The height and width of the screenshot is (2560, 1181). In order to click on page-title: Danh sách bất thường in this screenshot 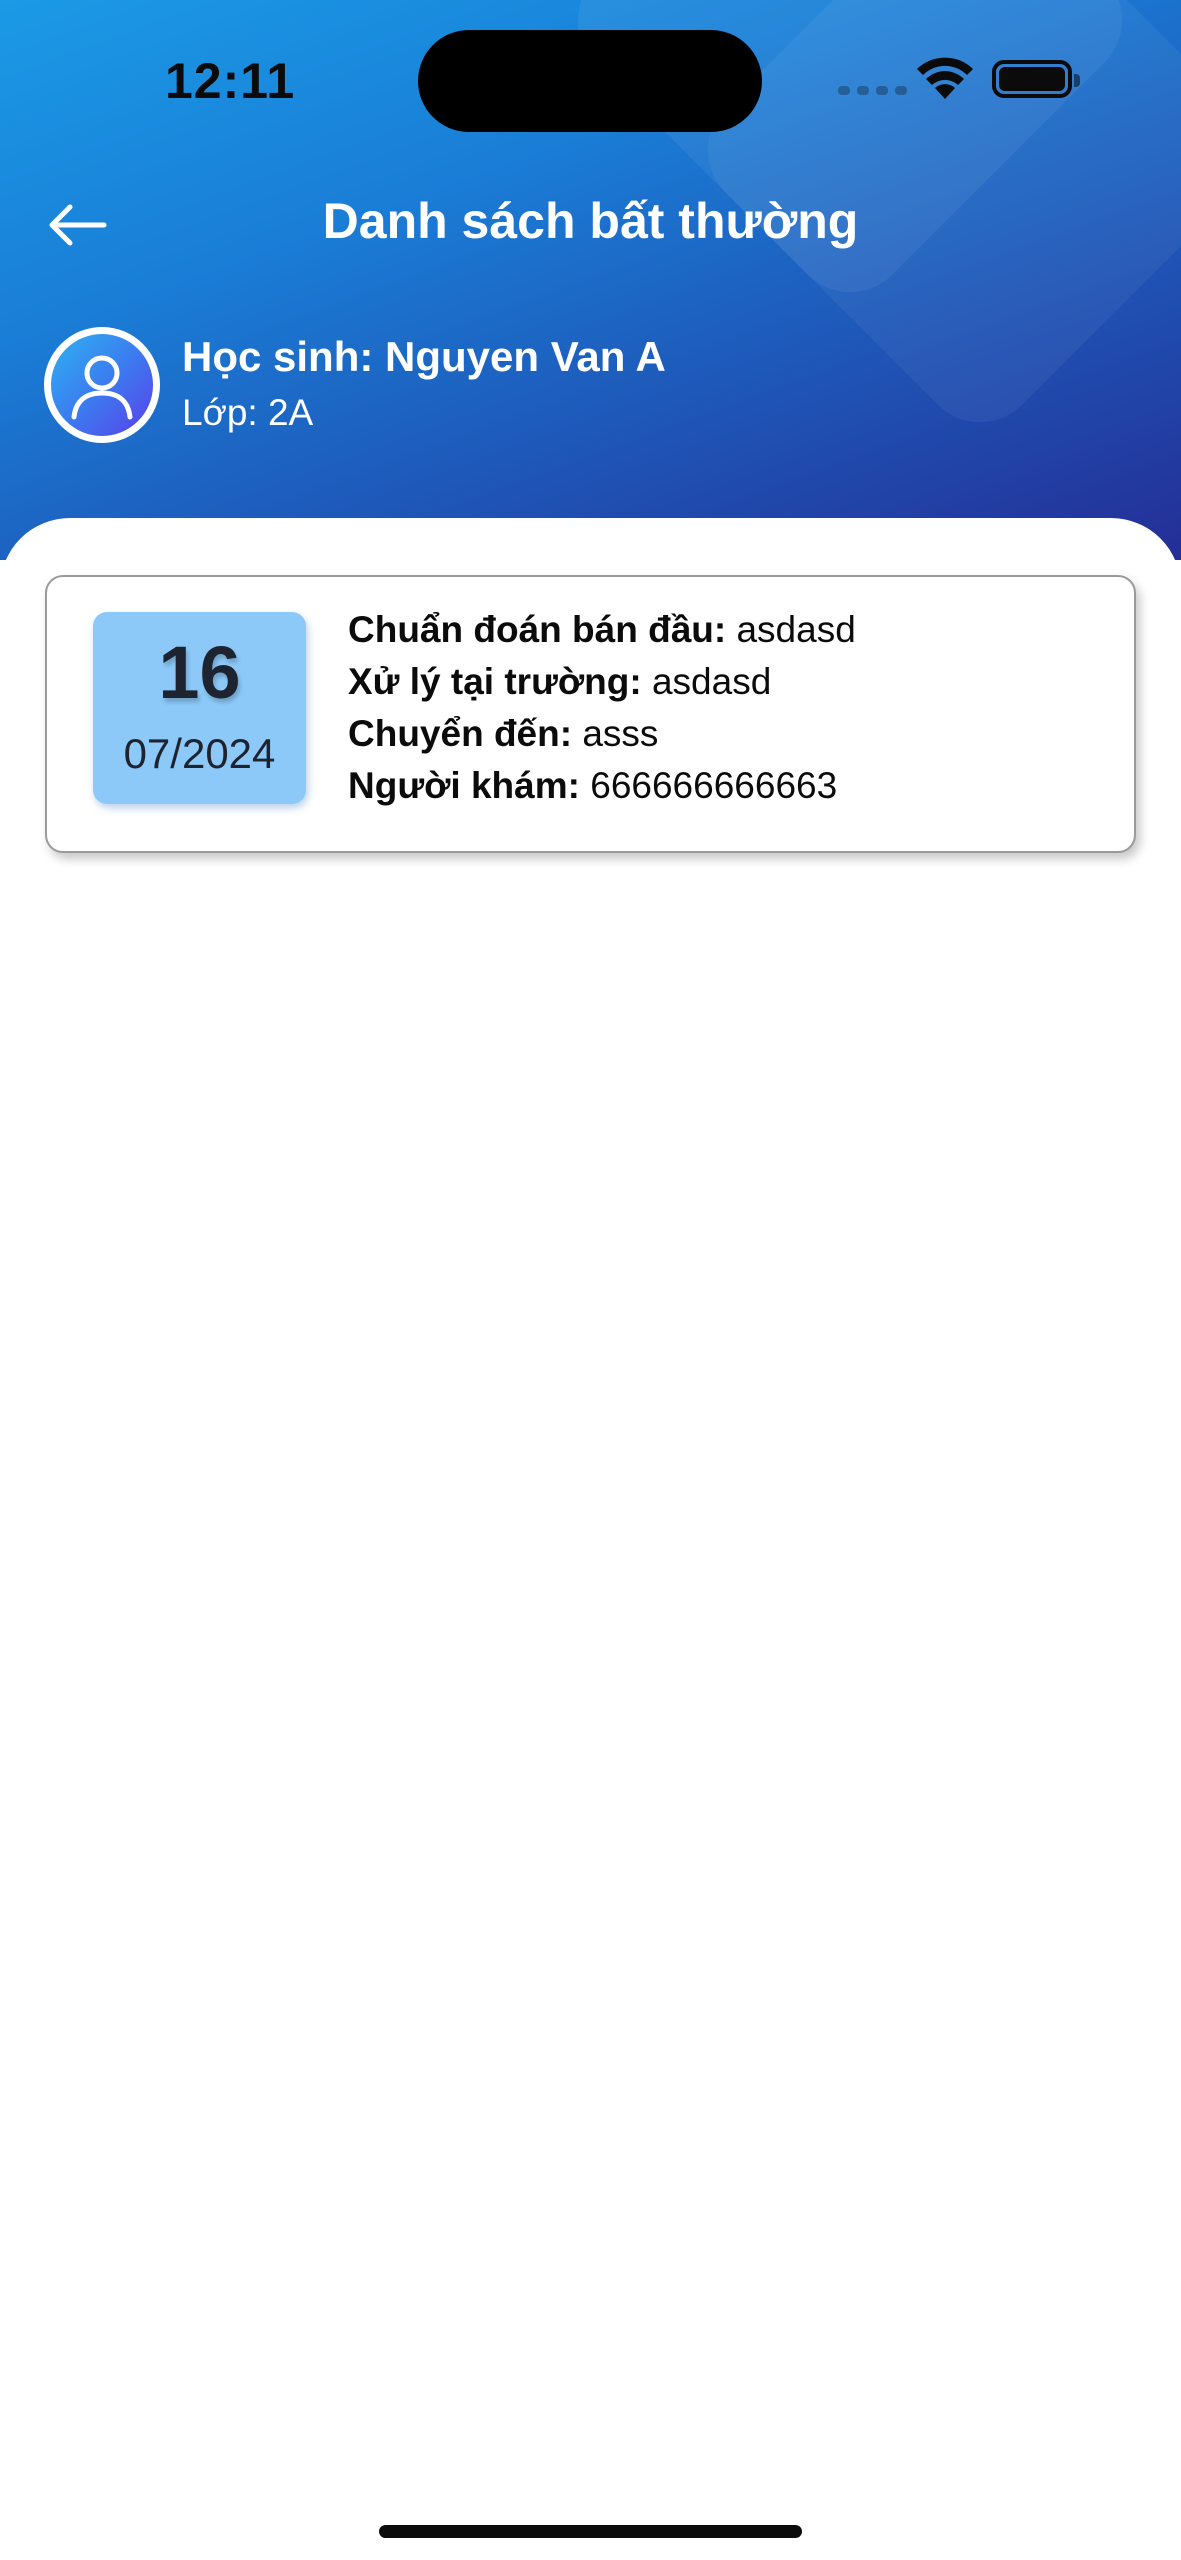, I will do `click(590, 221)`.